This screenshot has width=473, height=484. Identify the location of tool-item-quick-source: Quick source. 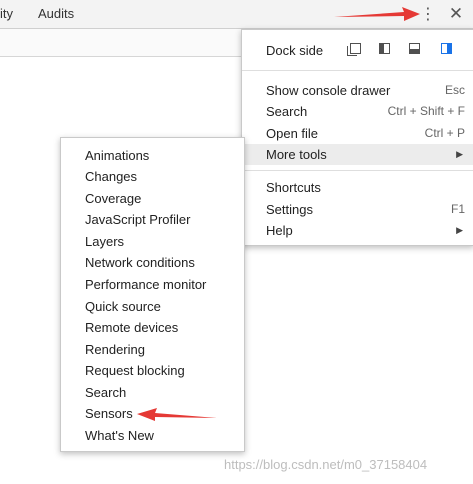
(152, 306).